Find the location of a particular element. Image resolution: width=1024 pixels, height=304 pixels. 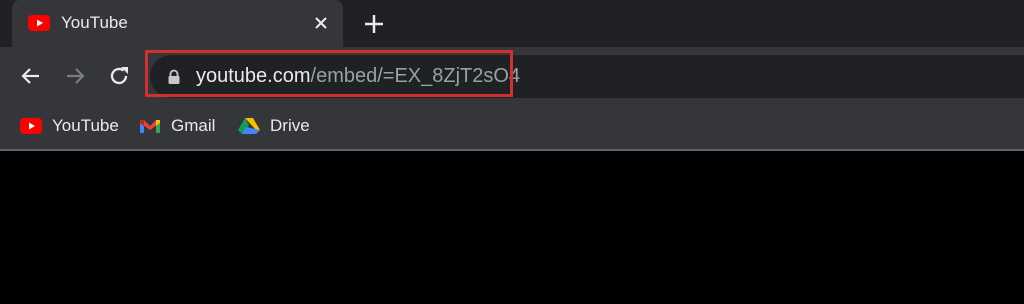

plus-icon is located at coordinates (374, 24).